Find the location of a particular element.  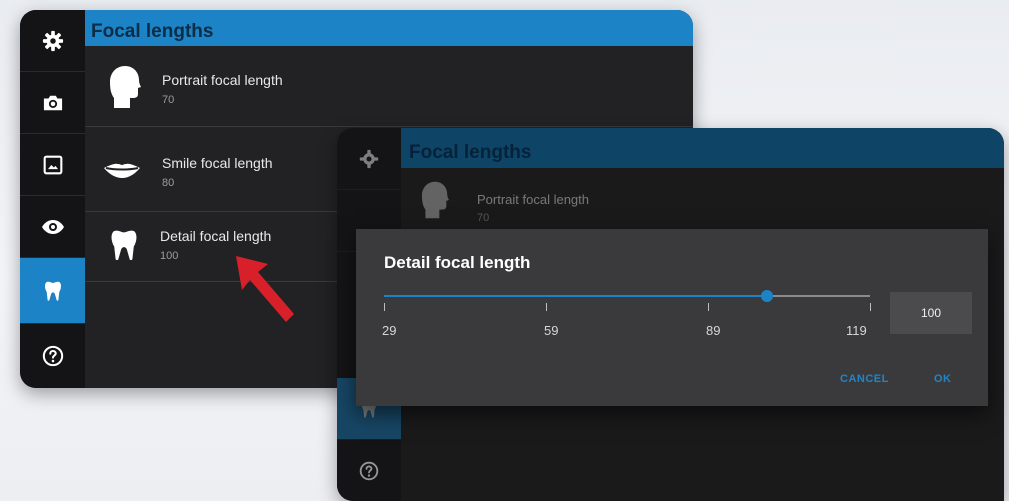

item-title: Smile focal length is located at coordinates (217, 163).